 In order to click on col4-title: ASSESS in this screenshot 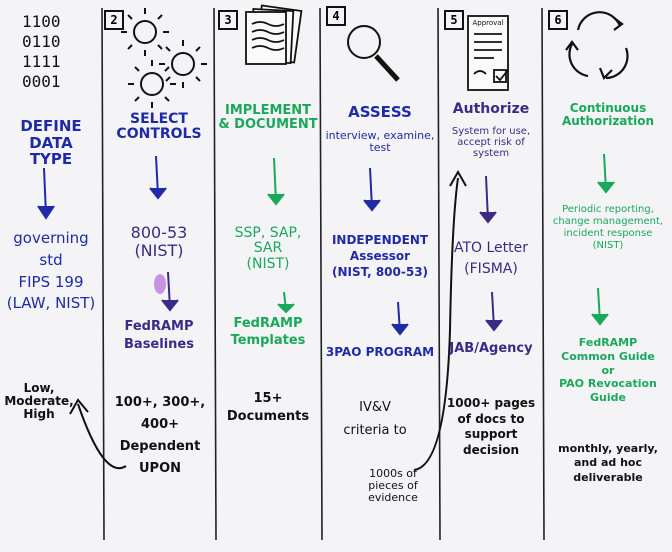, I will do `click(380, 112)`.